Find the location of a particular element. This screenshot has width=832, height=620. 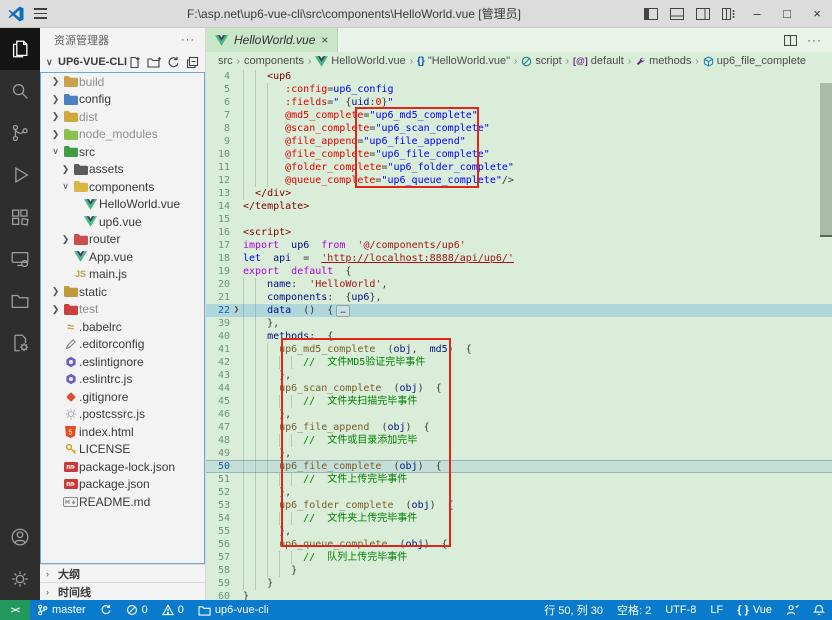

code-line: 56 up6_queue_complete (obj) { is located at coordinates (519, 544).